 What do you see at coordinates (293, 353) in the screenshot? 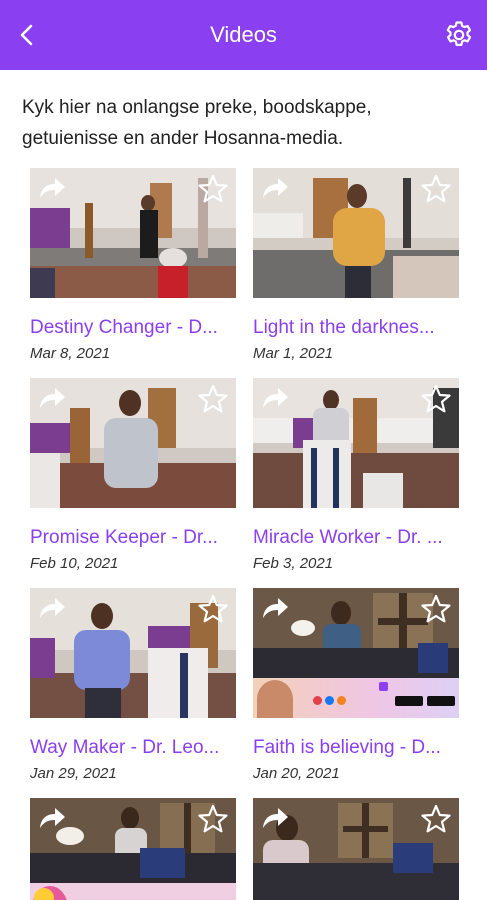
I see `video-date: Mar 1, 2021` at bounding box center [293, 353].